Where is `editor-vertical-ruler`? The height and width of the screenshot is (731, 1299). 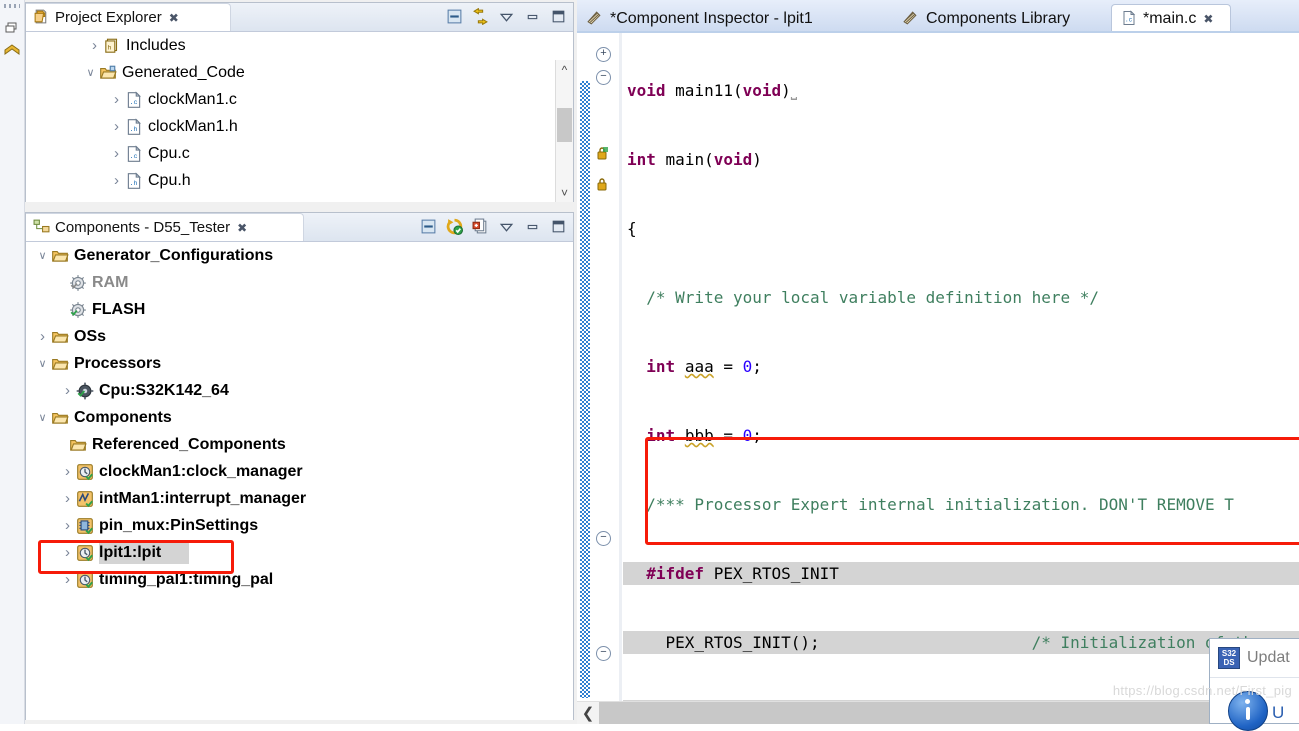
editor-vertical-ruler is located at coordinates (620, 378).